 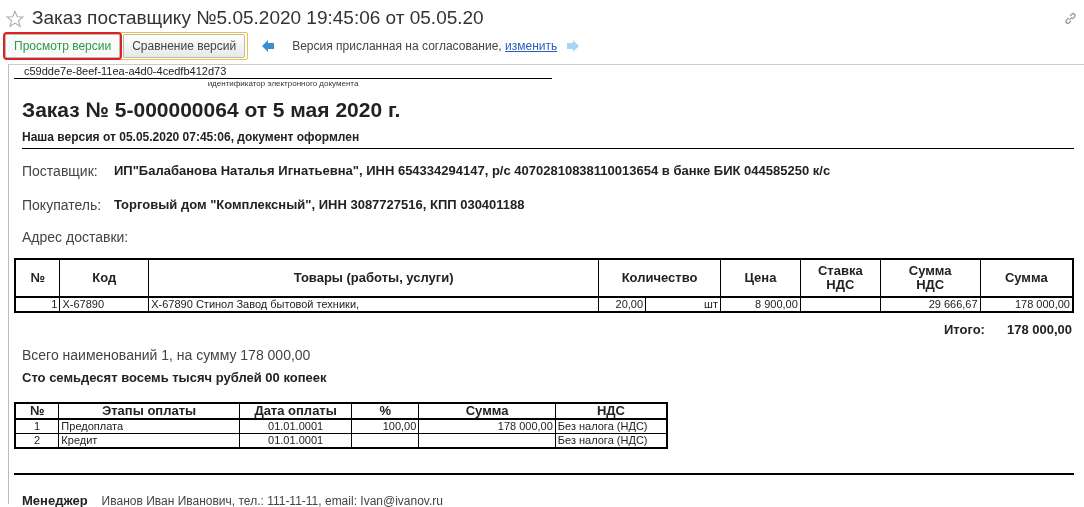 What do you see at coordinates (964, 329) in the screenshot?
I see `total-label: Итого:` at bounding box center [964, 329].